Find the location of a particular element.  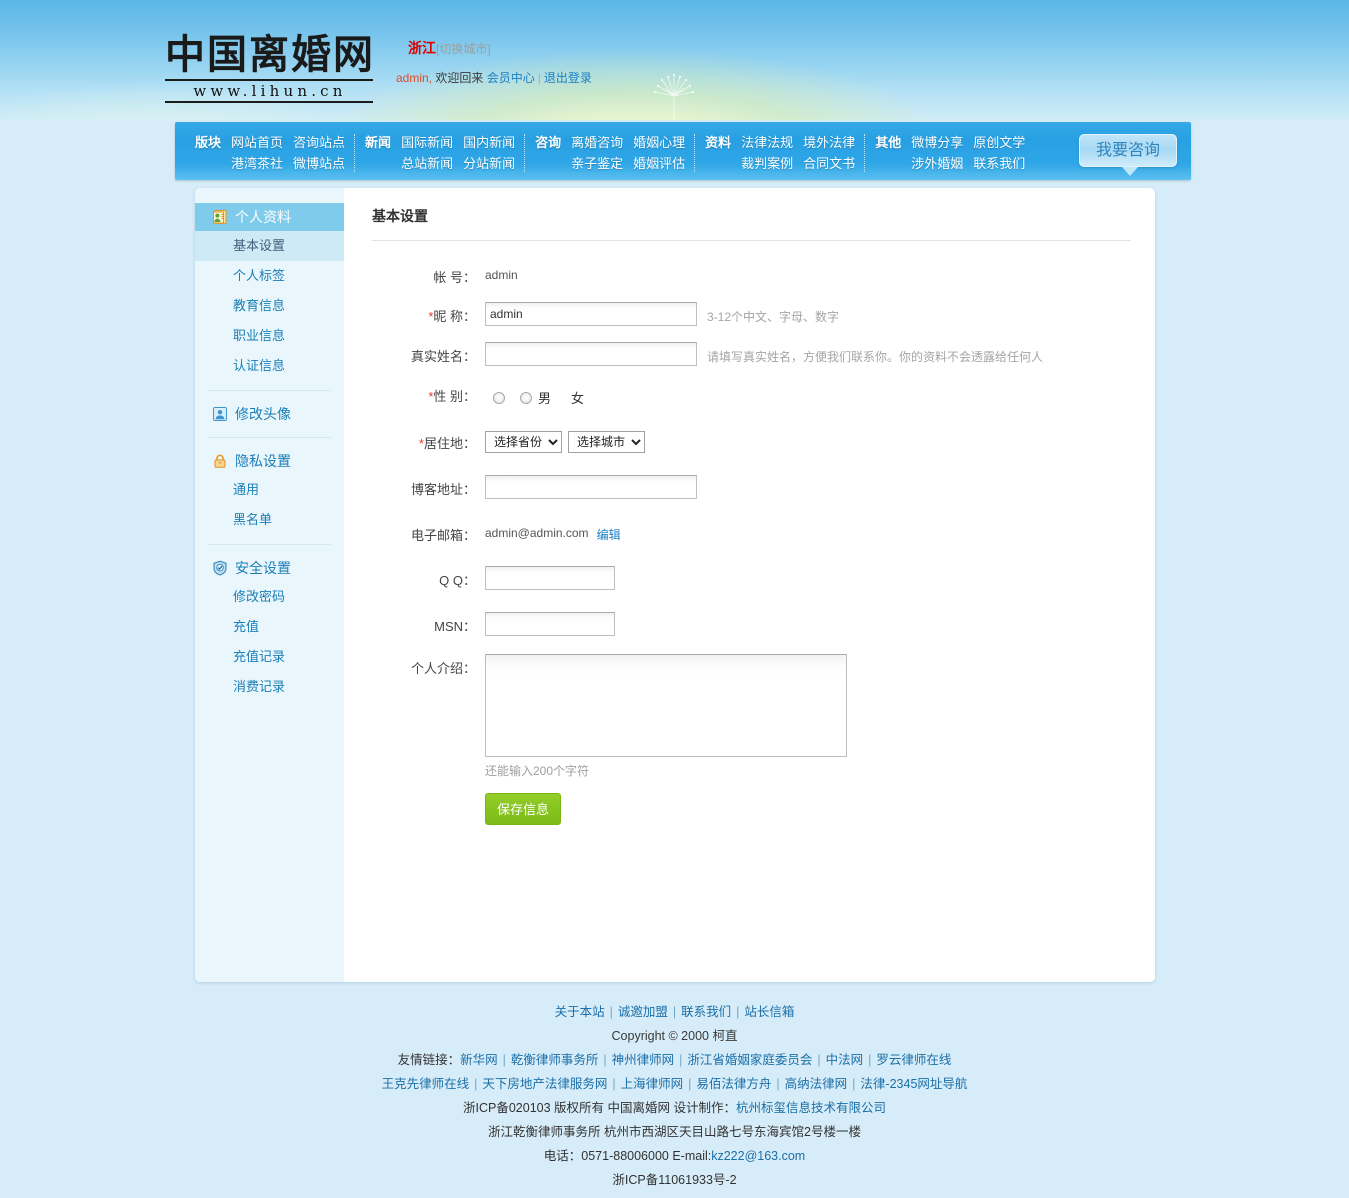

qq-label: Q Q： is located at coordinates (457, 580).